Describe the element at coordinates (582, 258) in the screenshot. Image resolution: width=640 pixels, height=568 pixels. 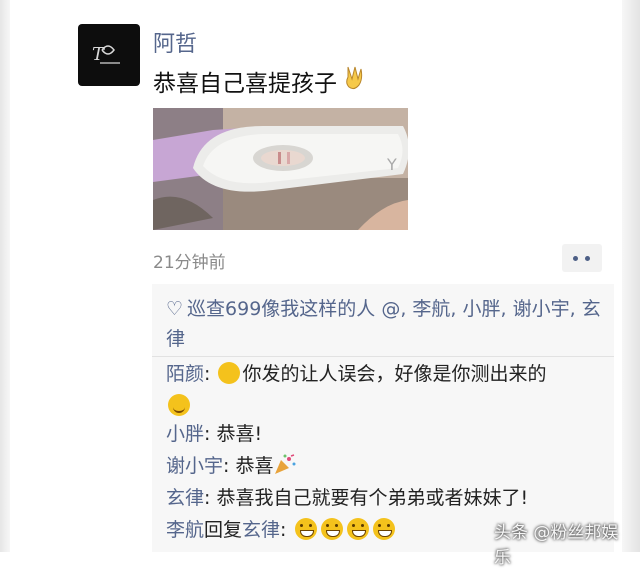
I see `more-actions-button` at that location.